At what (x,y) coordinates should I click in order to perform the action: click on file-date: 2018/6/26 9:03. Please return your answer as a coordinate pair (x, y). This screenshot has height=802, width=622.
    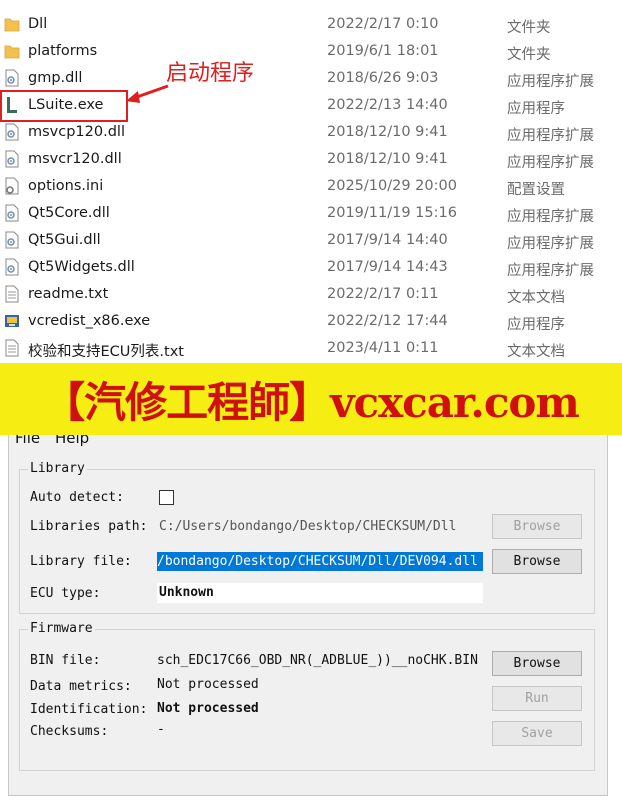
    Looking at the image, I should click on (383, 78).